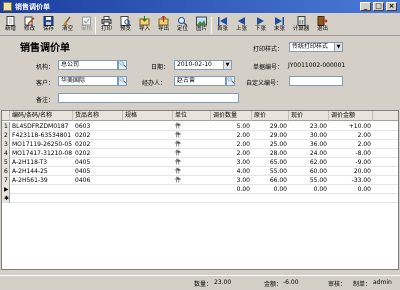  I want to click on modify-button: 修改, so click(29, 25).